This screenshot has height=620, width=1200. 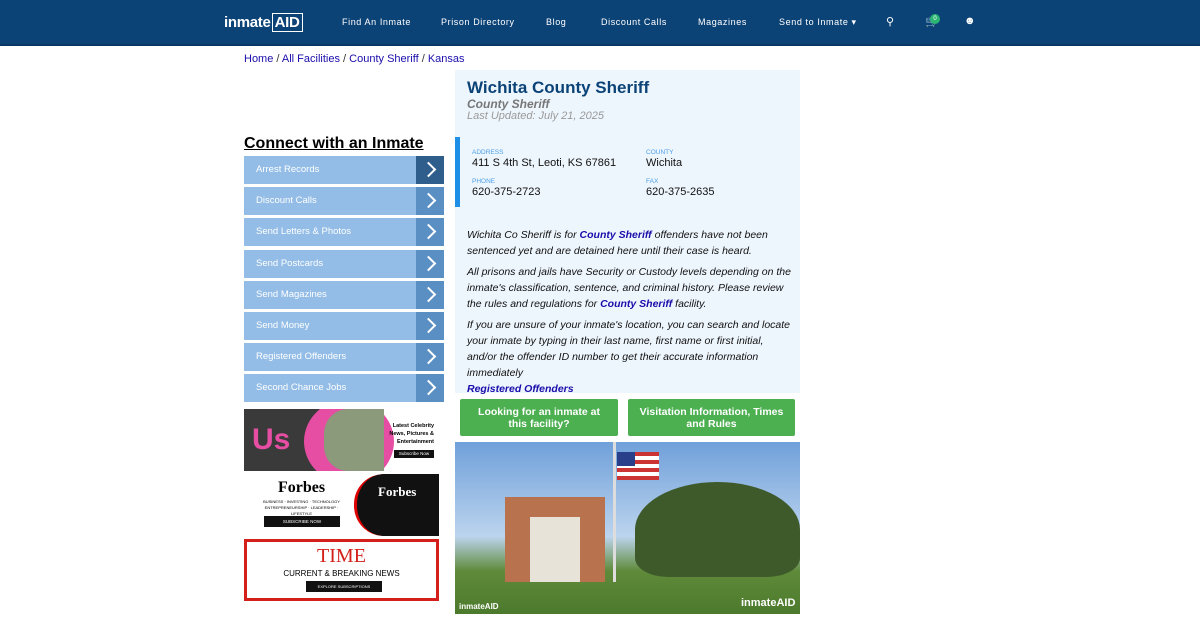 What do you see at coordinates (344, 294) in the screenshot?
I see `sidebar-item-send-magazines: Send Magazines` at bounding box center [344, 294].